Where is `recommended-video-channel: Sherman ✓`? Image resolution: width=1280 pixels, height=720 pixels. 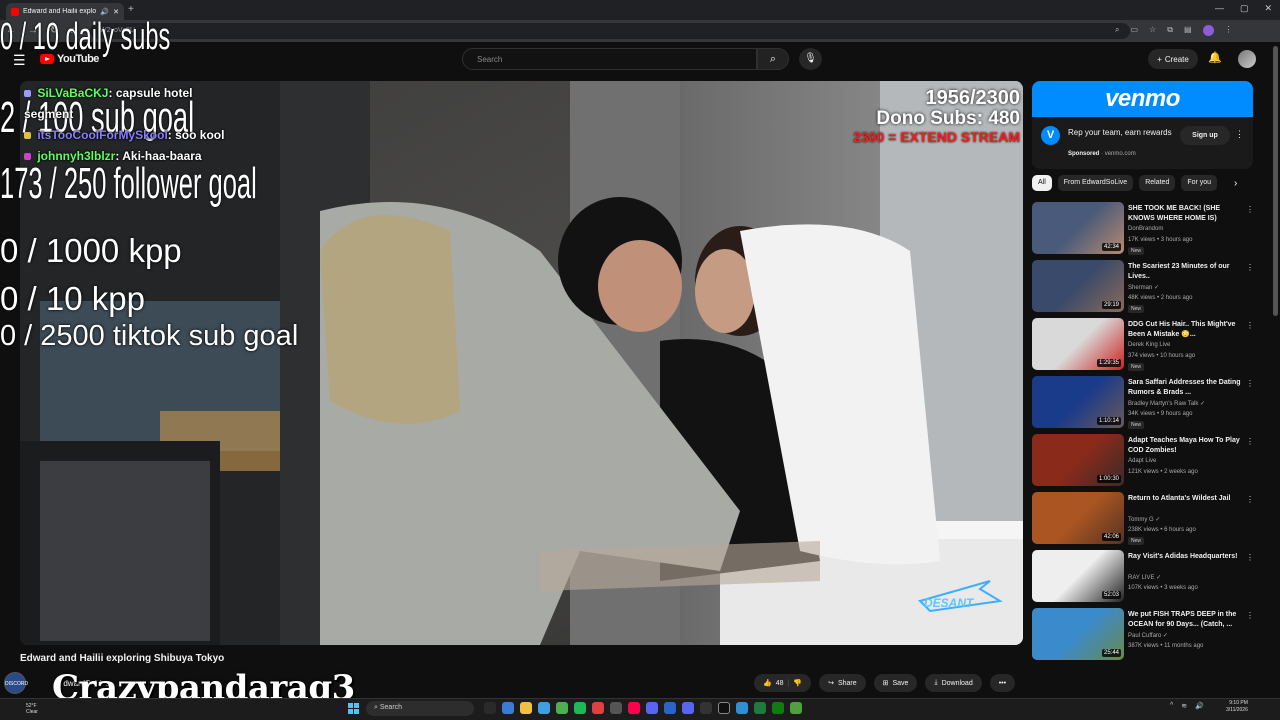 recommended-video-channel: Sherman ✓ is located at coordinates (1143, 287).